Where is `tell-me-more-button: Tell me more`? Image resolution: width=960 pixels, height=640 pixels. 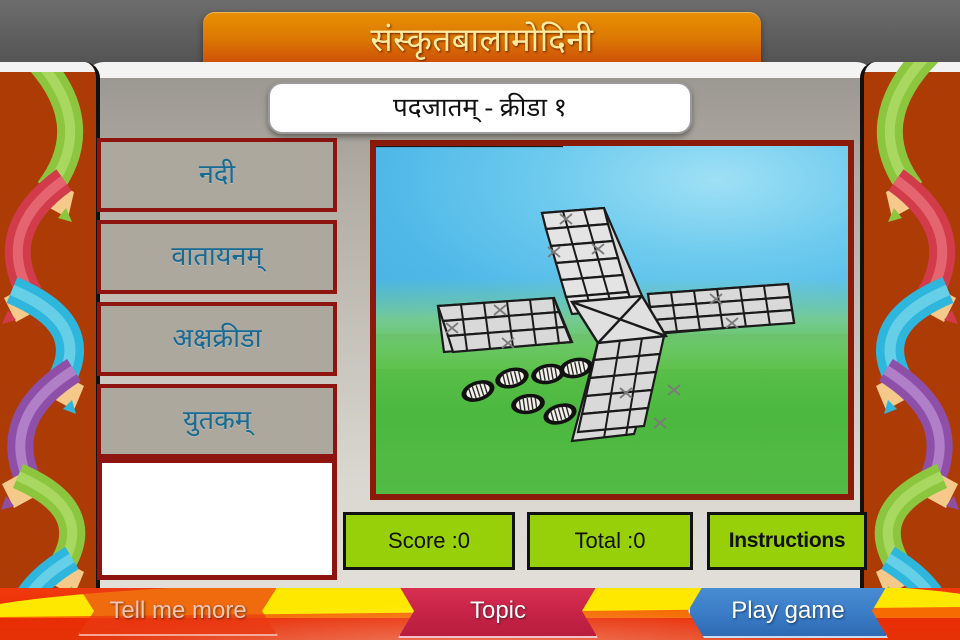 tell-me-more-button: Tell me more is located at coordinates (178, 612).